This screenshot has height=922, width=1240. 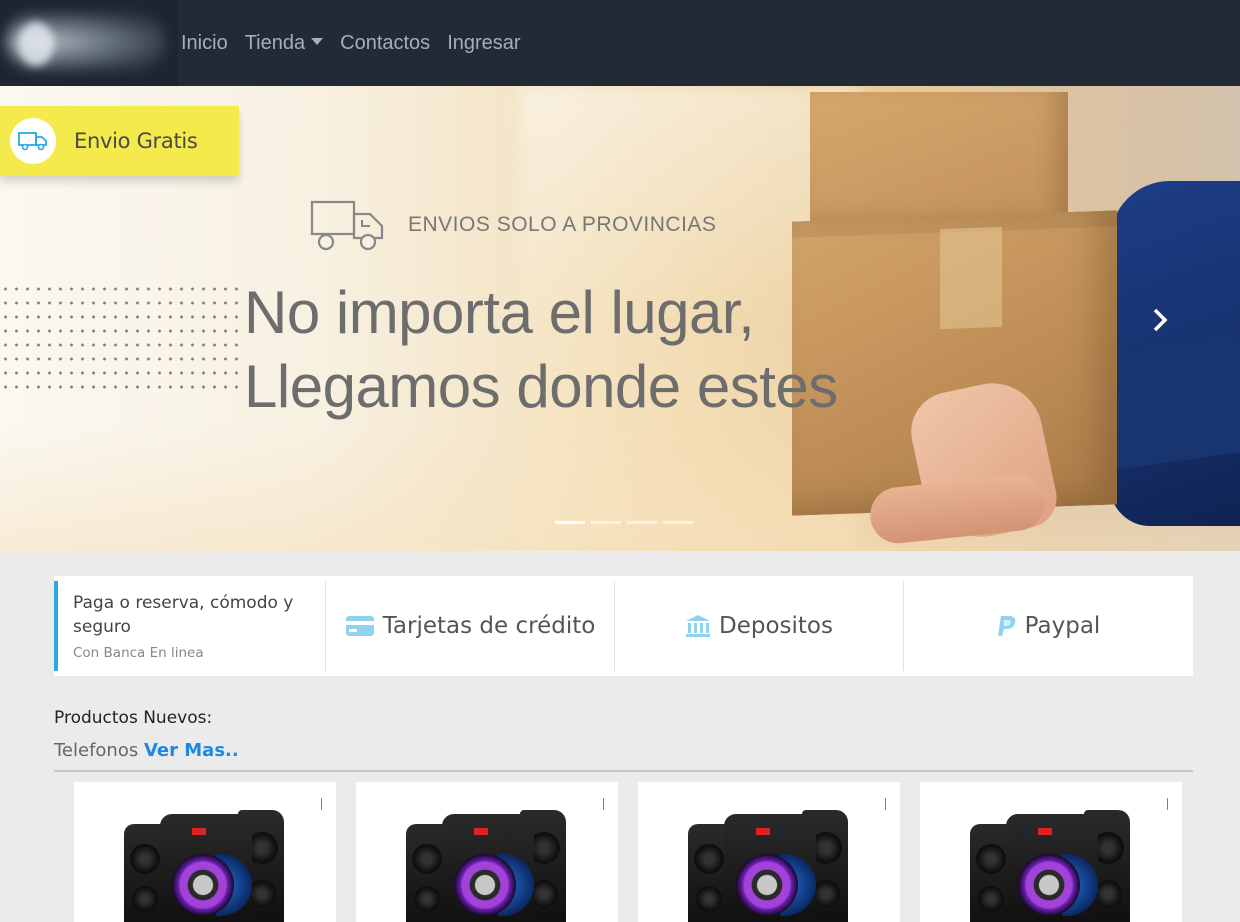 I want to click on free-shipping-label: Envio Gratis, so click(x=136, y=141).